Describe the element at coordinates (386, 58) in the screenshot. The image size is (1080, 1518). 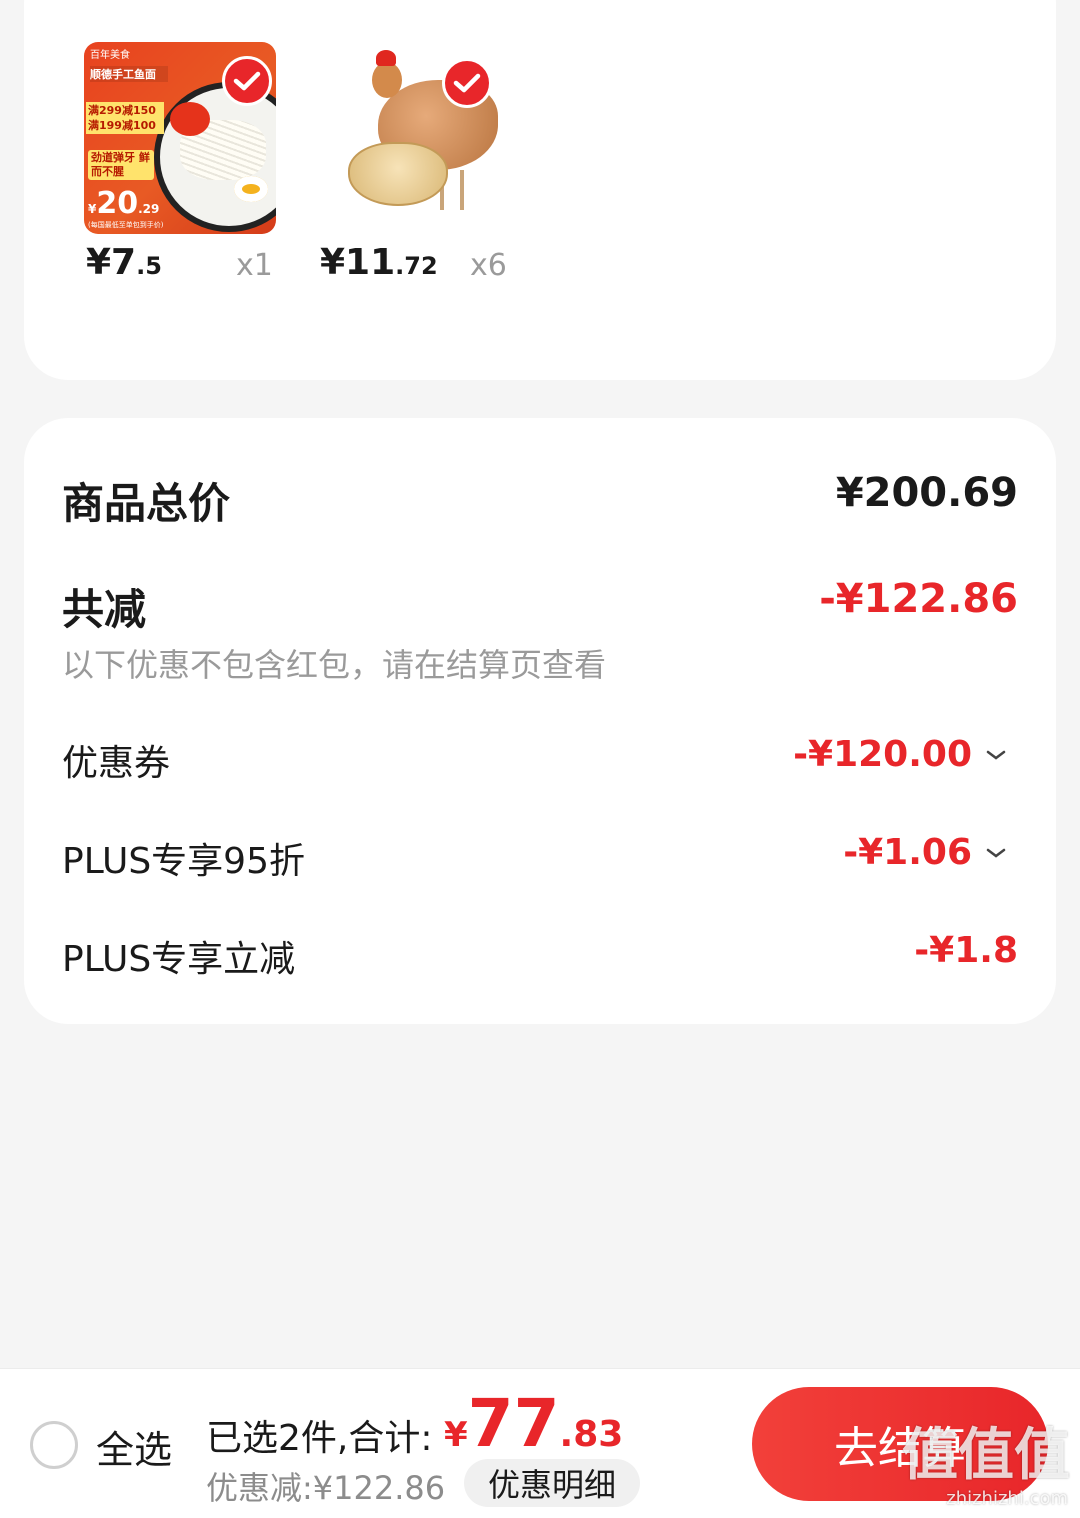
I see `chicken-comb-graphic` at that location.